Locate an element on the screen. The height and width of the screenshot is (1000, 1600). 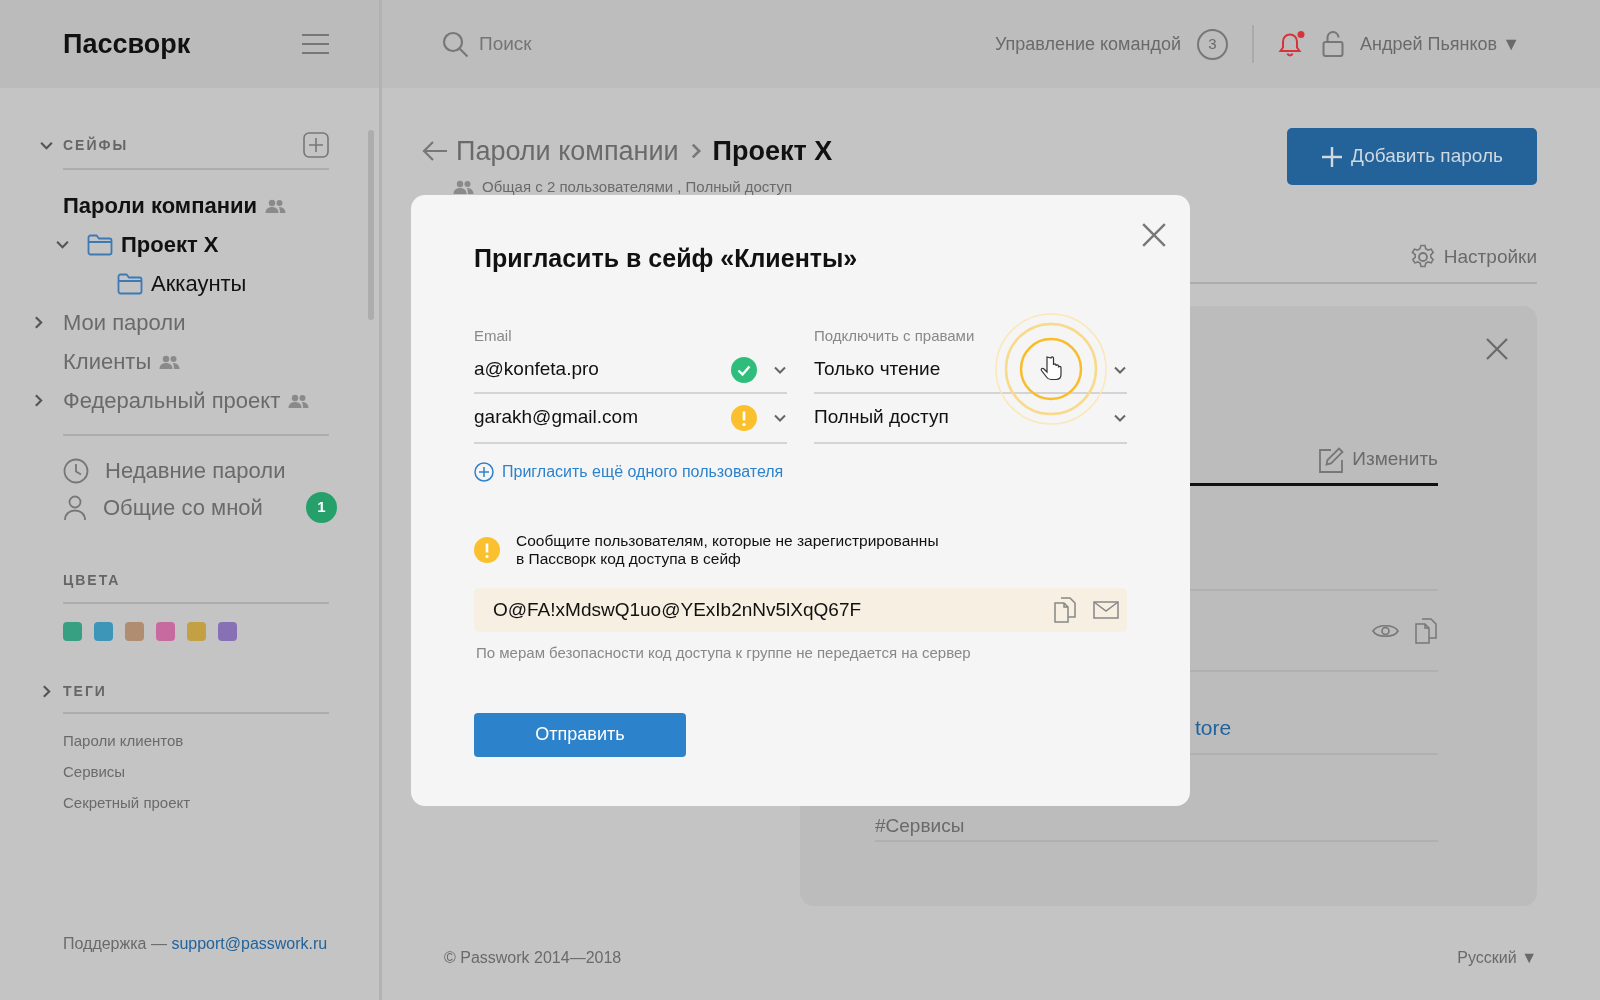
field-label: Подключить с правами is located at coordinates (895, 336).